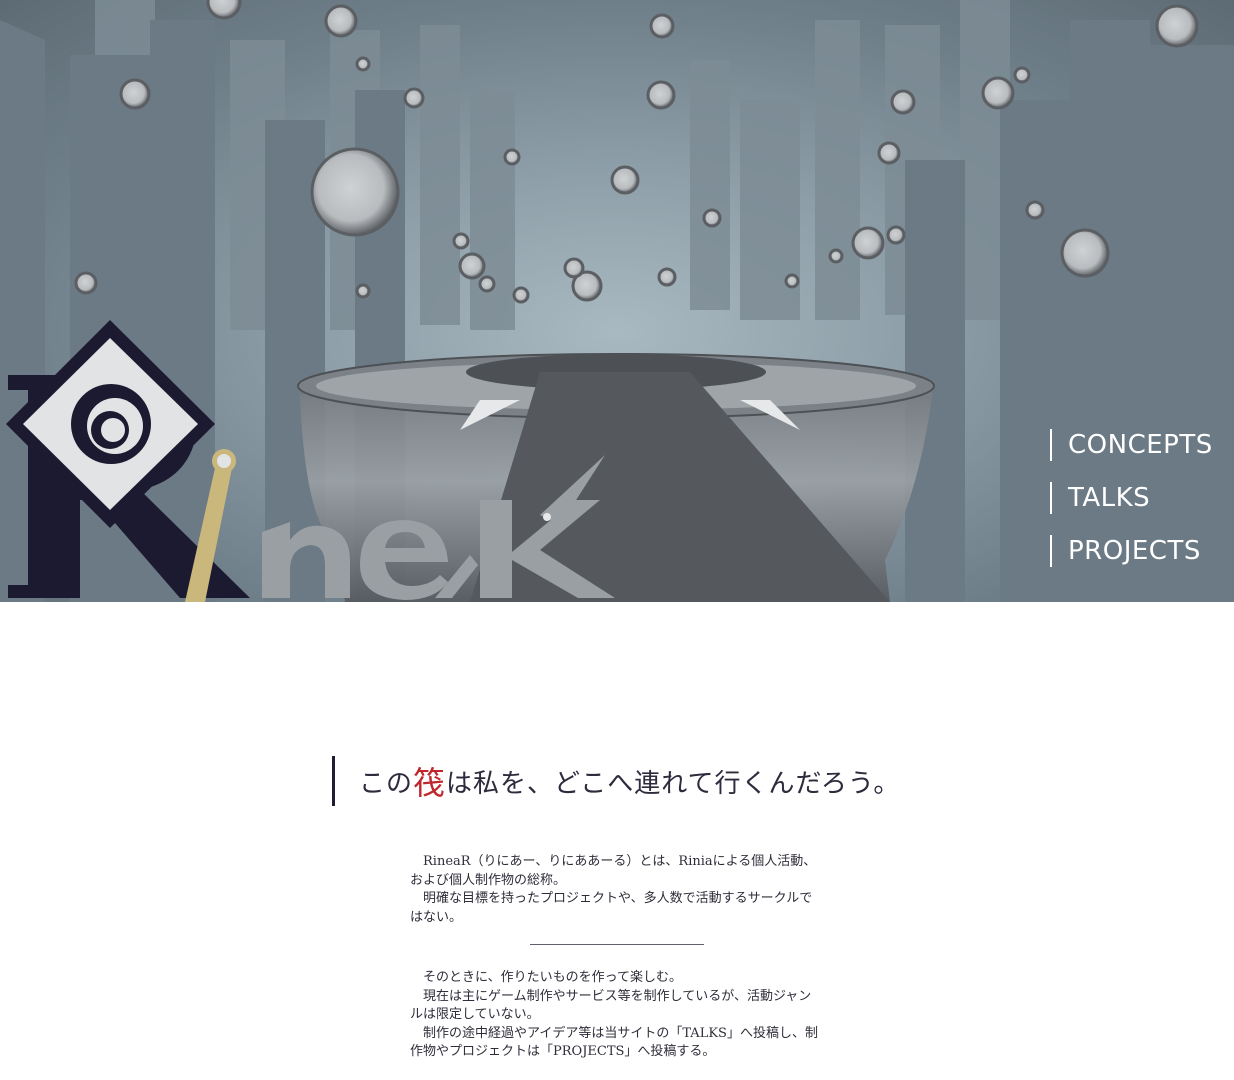 This screenshot has width=1234, height=1080. Describe the element at coordinates (1140, 445) in the screenshot. I see `nav-item-label: CONCEPTS` at that location.